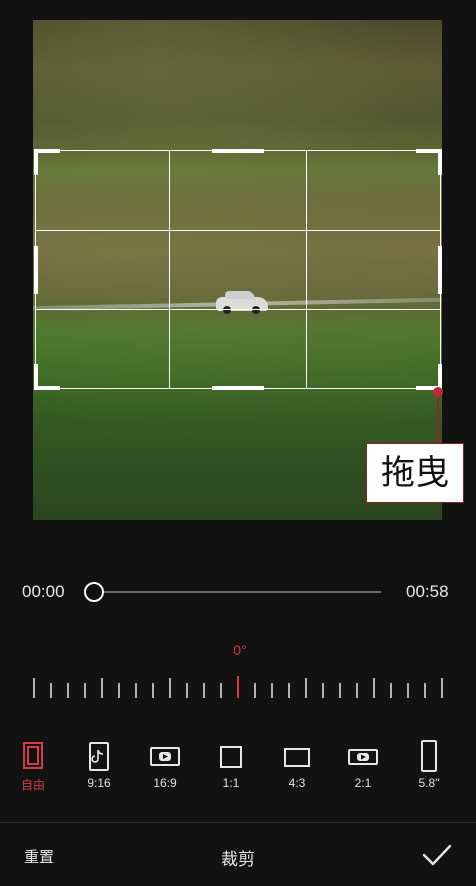 Image resolution: width=476 pixels, height=886 pixels. What do you see at coordinates (32, 785) in the screenshot?
I see `aspect-option-label: 自由` at bounding box center [32, 785].